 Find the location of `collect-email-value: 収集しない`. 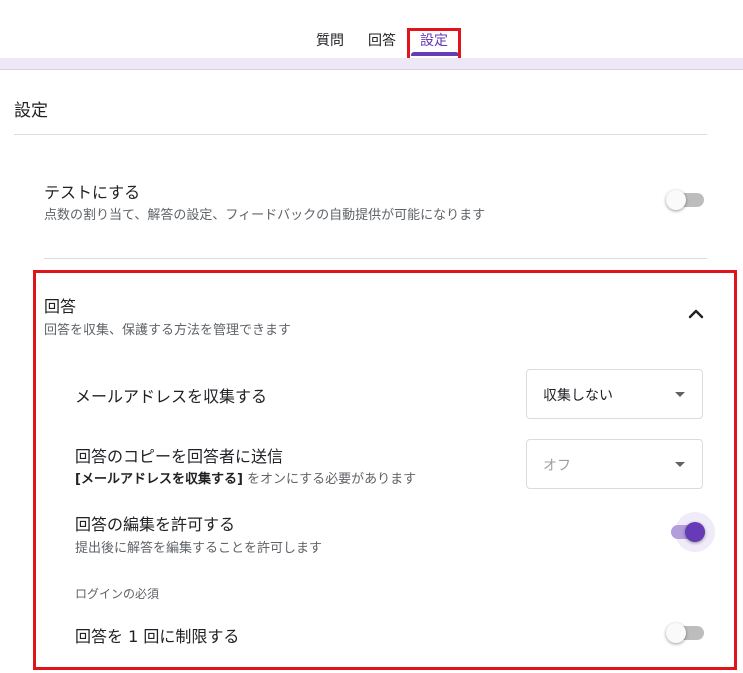

collect-email-value: 収集しない is located at coordinates (578, 396).